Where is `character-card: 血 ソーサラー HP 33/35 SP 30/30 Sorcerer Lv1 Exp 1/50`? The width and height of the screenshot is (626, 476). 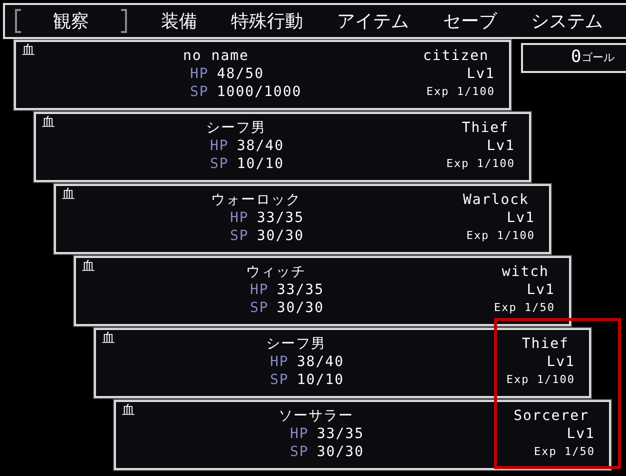 character-card: 血 ソーサラー HP 33/35 SP 30/30 Sorcerer Lv1 Exp 1/50 is located at coordinates (362, 435).